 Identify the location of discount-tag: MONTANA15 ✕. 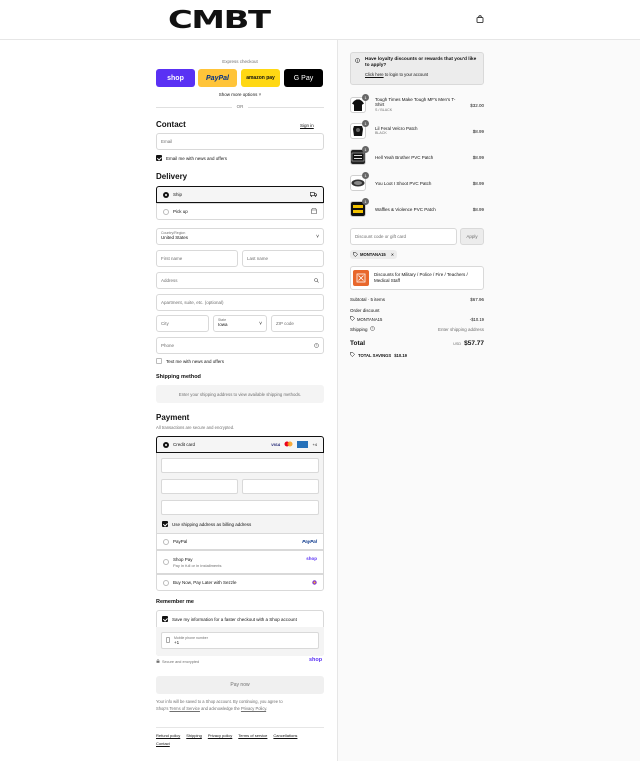
(374, 254).